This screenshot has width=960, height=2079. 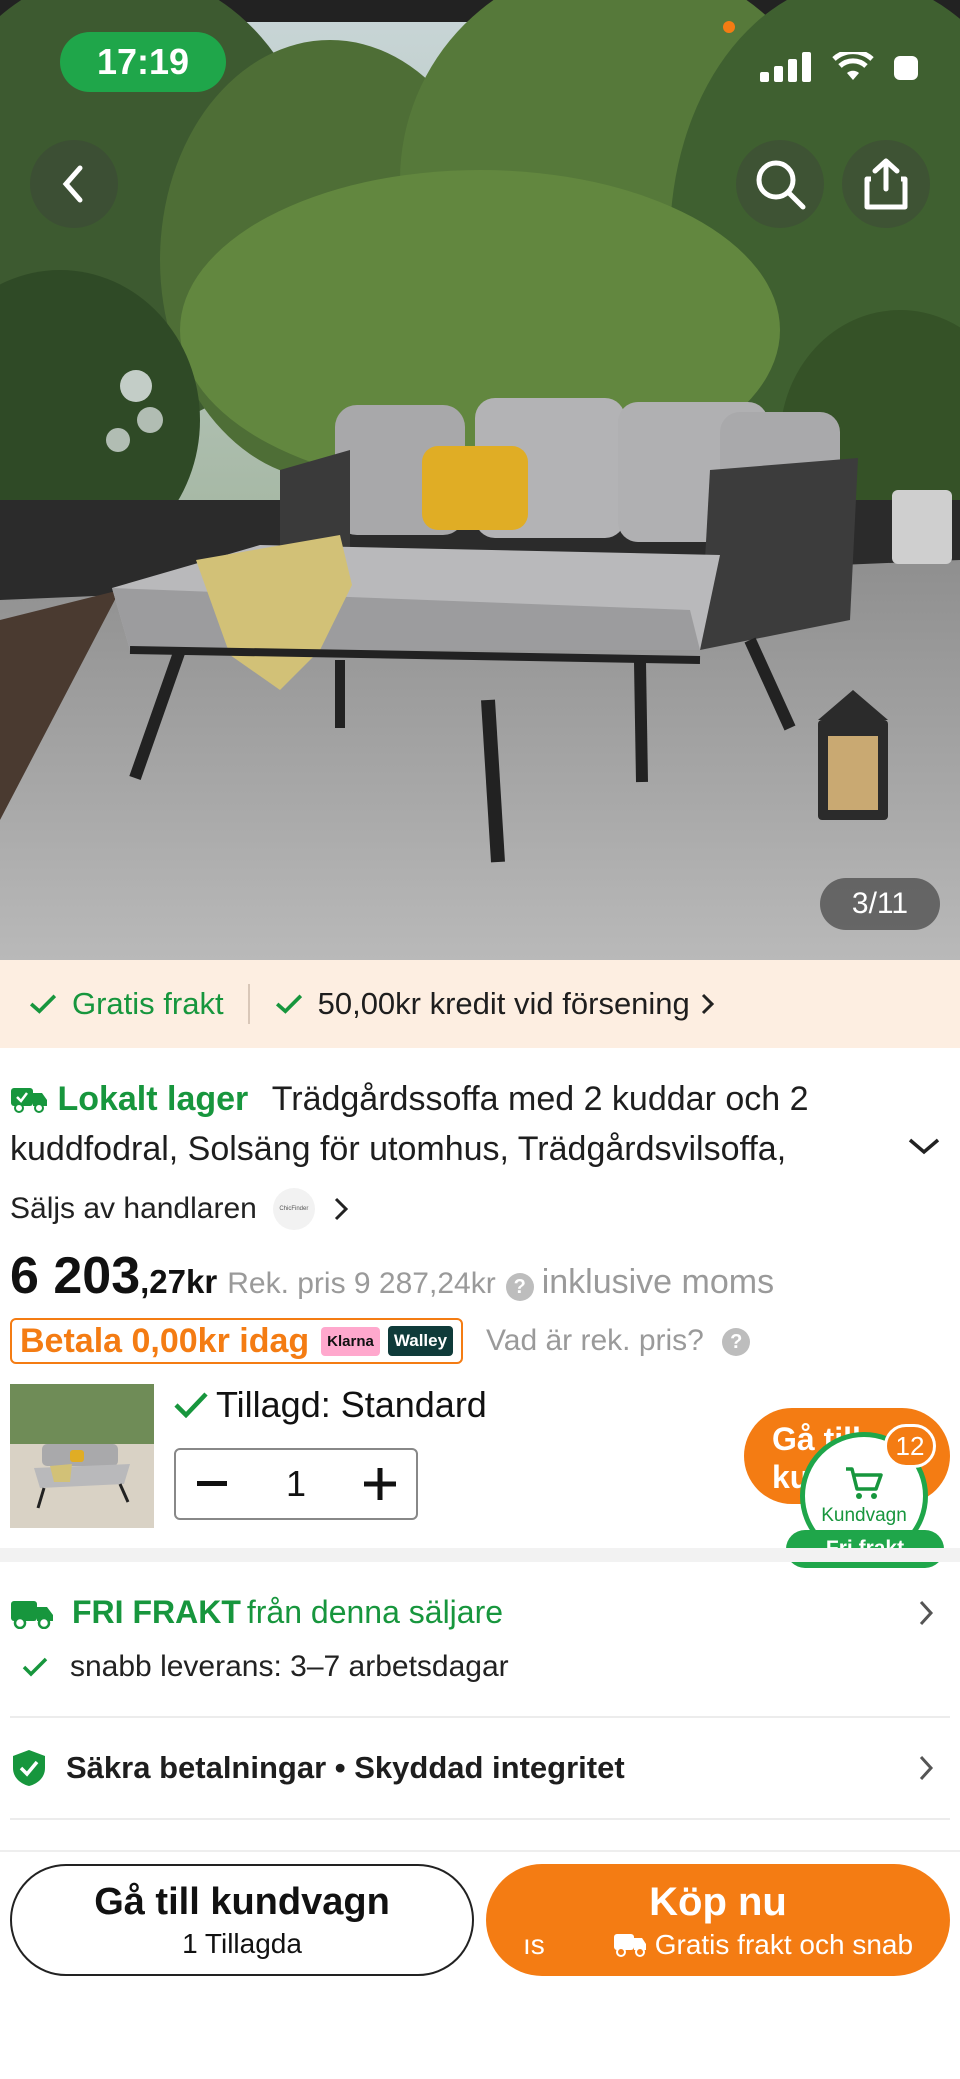 I want to click on status-time: 17:19, so click(x=143, y=62).